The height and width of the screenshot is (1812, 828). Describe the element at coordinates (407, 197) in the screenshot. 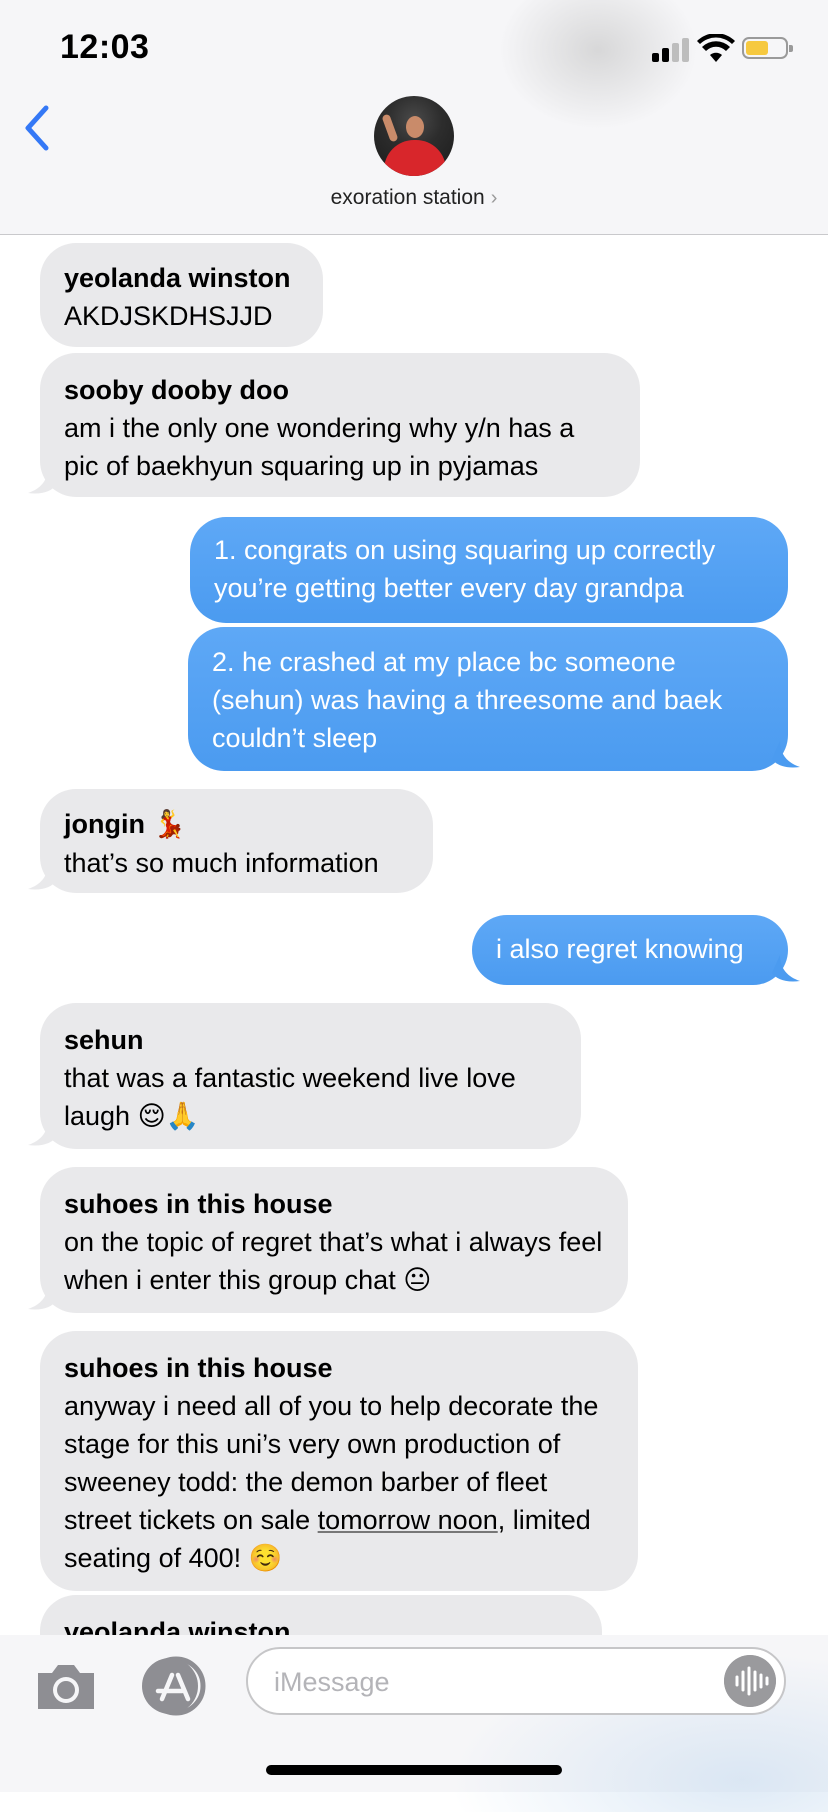

I see `contact-name: exoration station` at that location.